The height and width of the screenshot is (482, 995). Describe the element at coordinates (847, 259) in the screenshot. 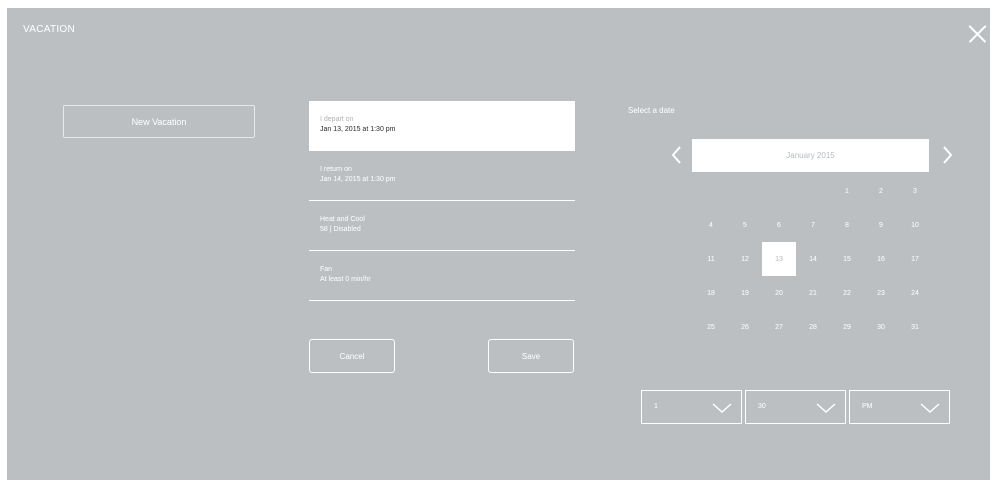

I see `calendar-day: 15` at that location.